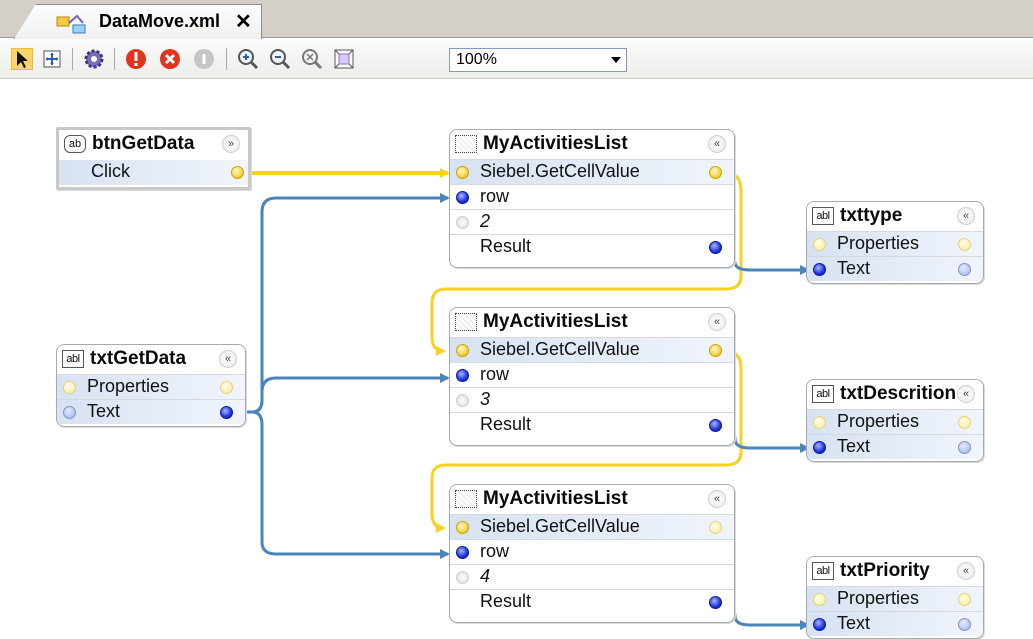 This screenshot has width=1033, height=639. Describe the element at coordinates (243, 21) in the screenshot. I see `close-tab-icon: ✕` at that location.